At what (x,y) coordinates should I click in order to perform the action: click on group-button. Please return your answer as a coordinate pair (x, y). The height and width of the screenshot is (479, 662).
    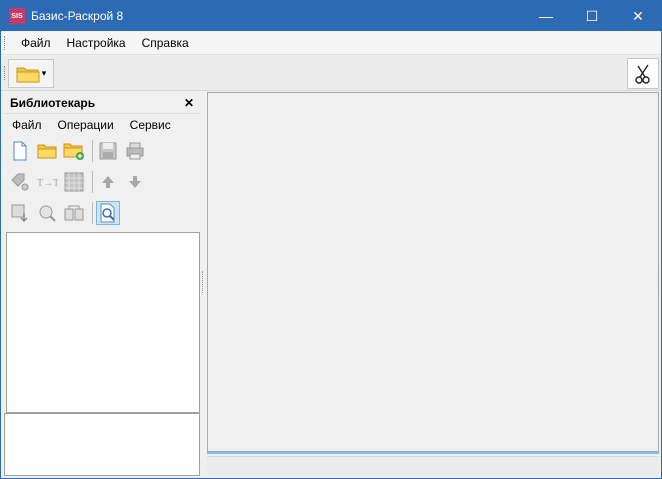
    Looking at the image, I should click on (74, 213).